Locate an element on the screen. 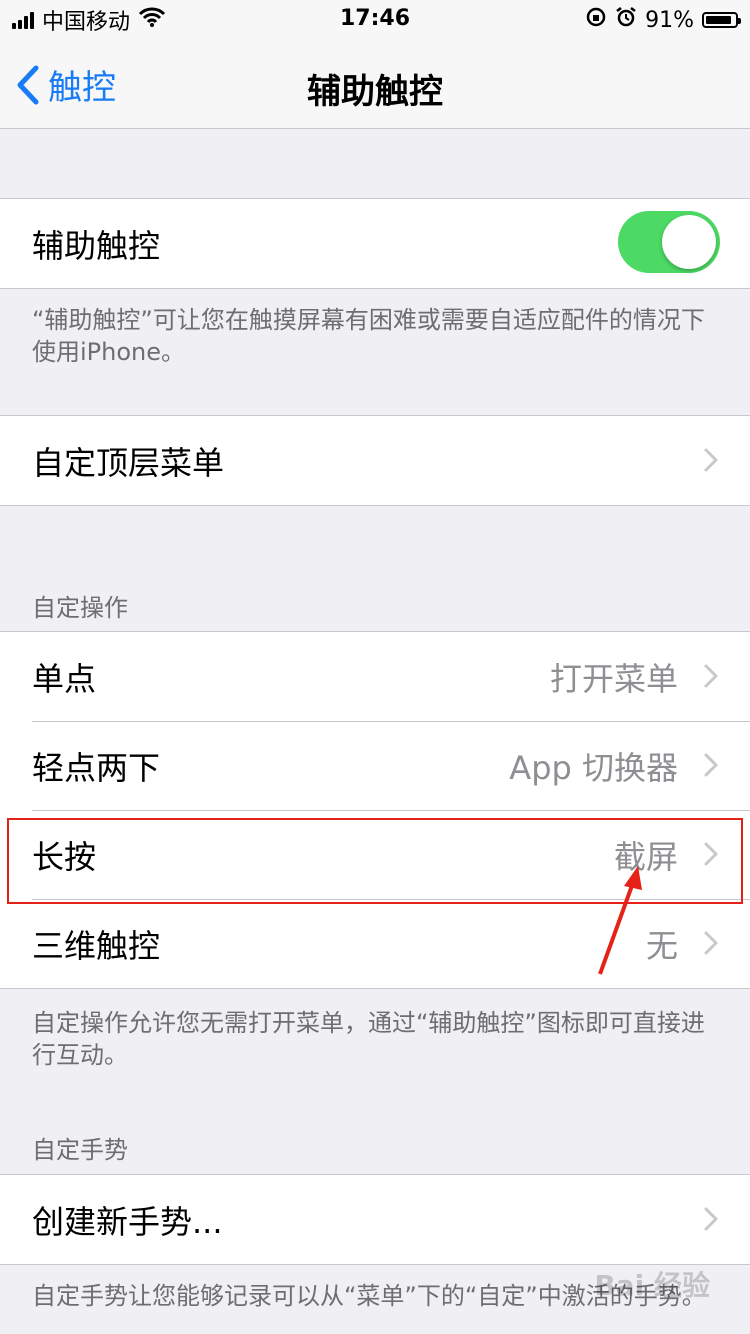  top-menu-group: 自定顶层菜单 is located at coordinates (375, 460).